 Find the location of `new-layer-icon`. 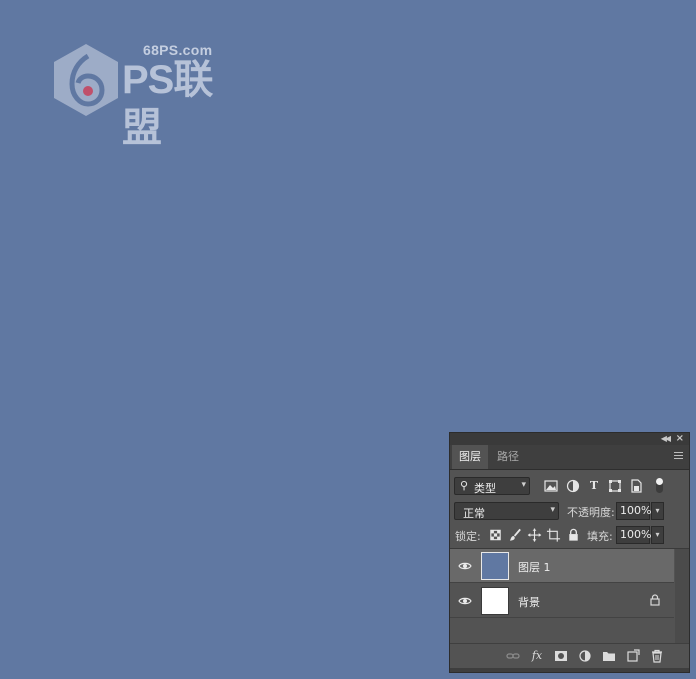

new-layer-icon is located at coordinates (633, 656).